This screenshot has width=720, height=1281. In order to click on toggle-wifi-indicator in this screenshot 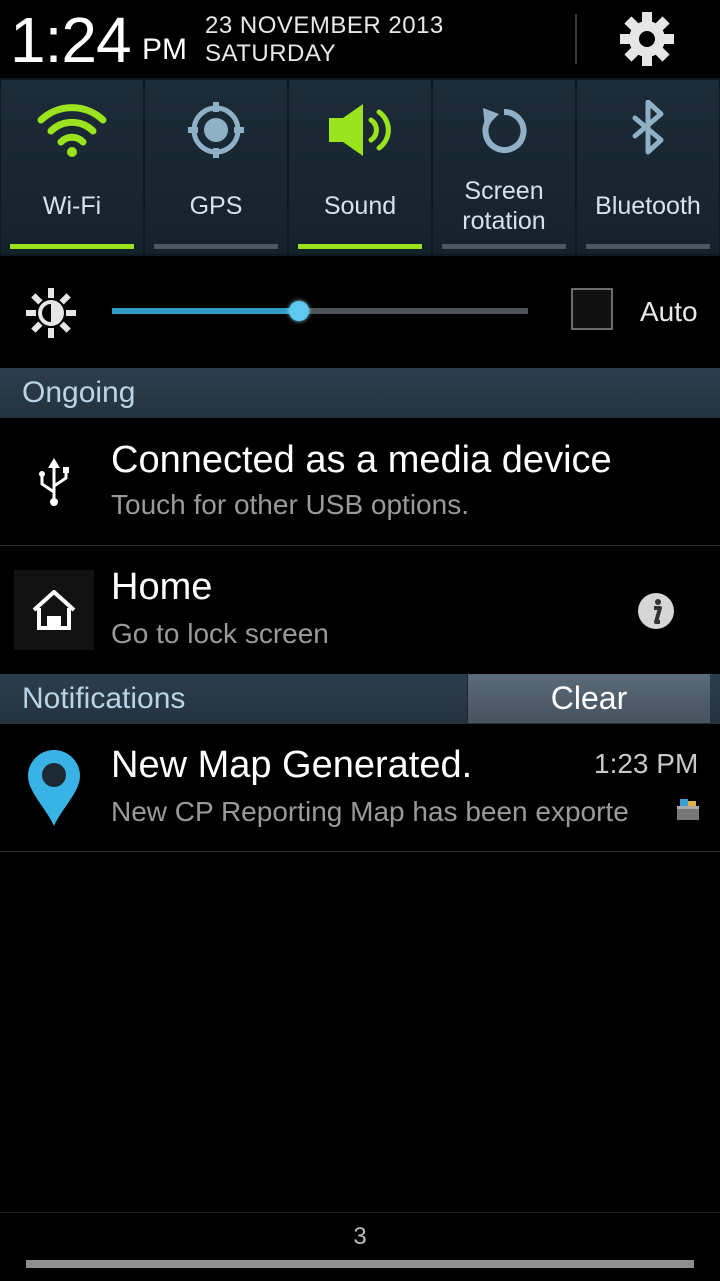, I will do `click(72, 246)`.